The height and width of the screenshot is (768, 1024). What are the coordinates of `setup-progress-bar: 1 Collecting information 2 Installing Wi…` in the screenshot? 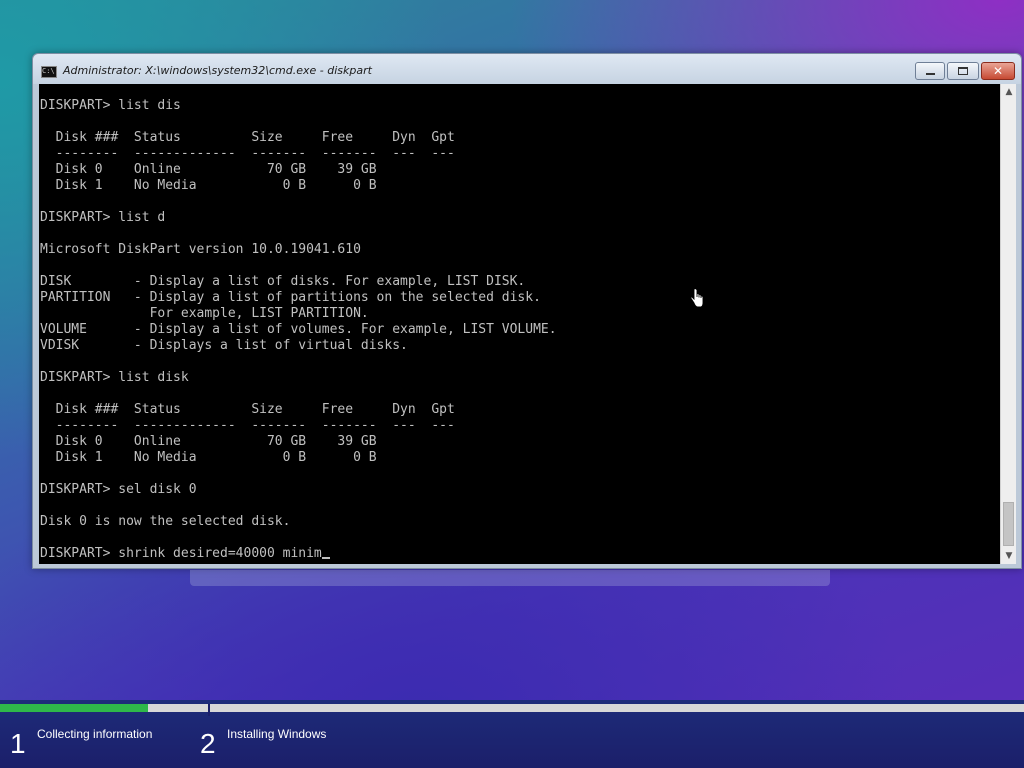 It's located at (512, 734).